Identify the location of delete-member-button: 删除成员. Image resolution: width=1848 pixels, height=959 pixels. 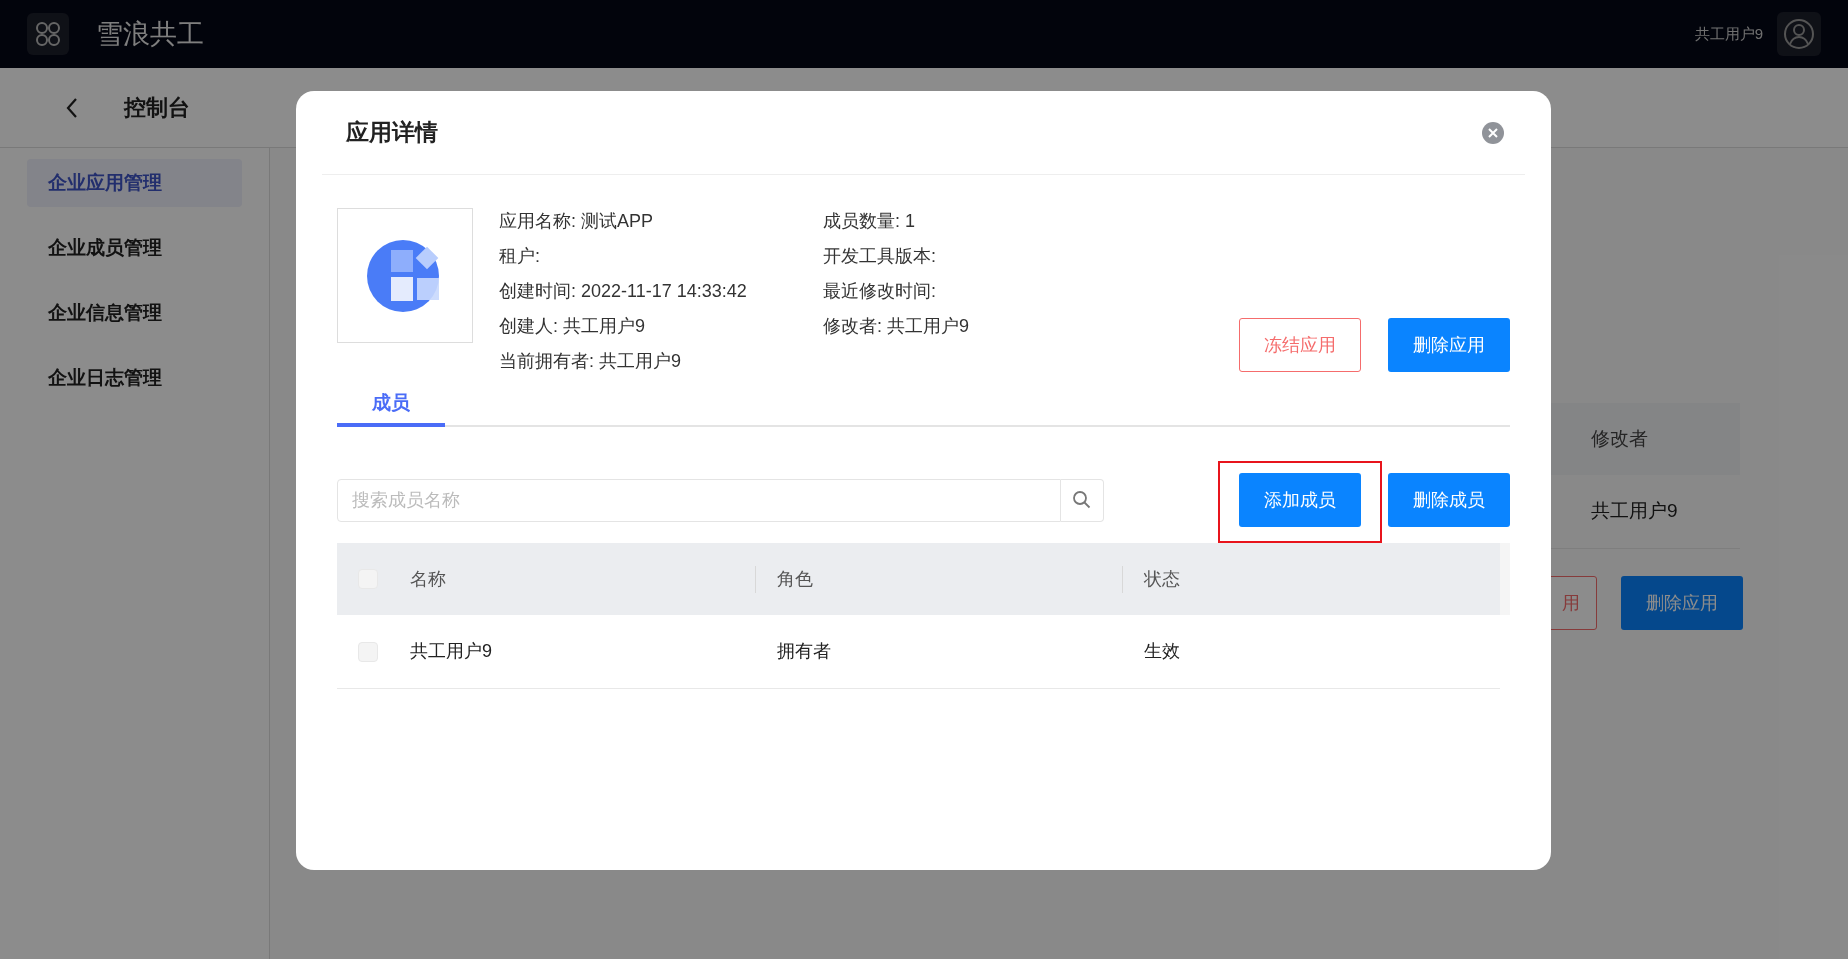
(1449, 500).